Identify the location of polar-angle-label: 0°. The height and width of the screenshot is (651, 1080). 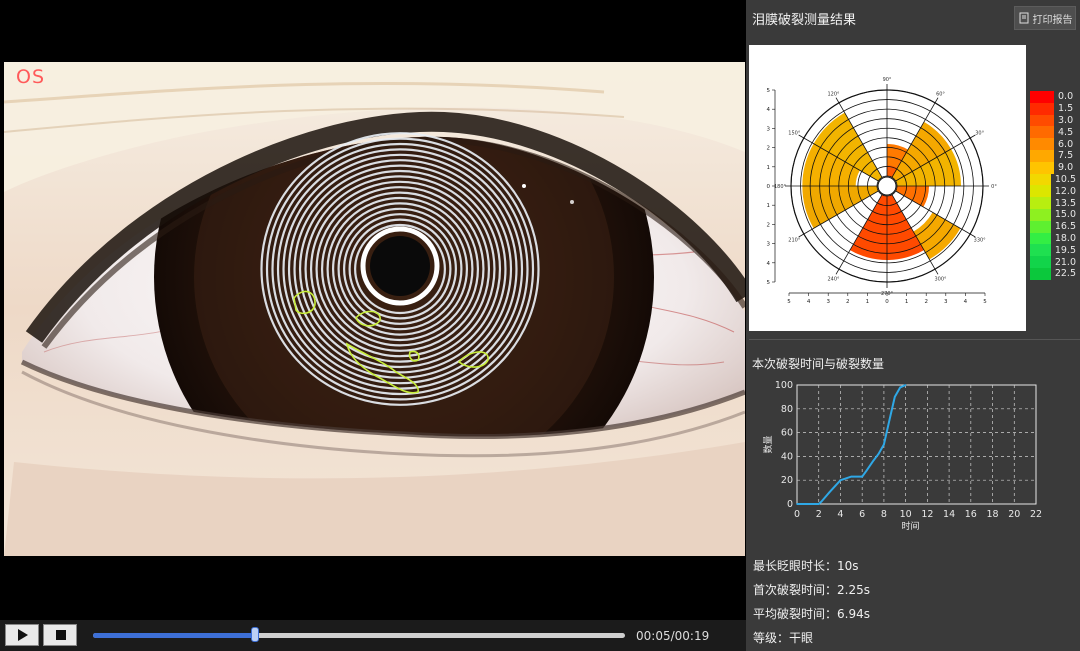
(994, 187).